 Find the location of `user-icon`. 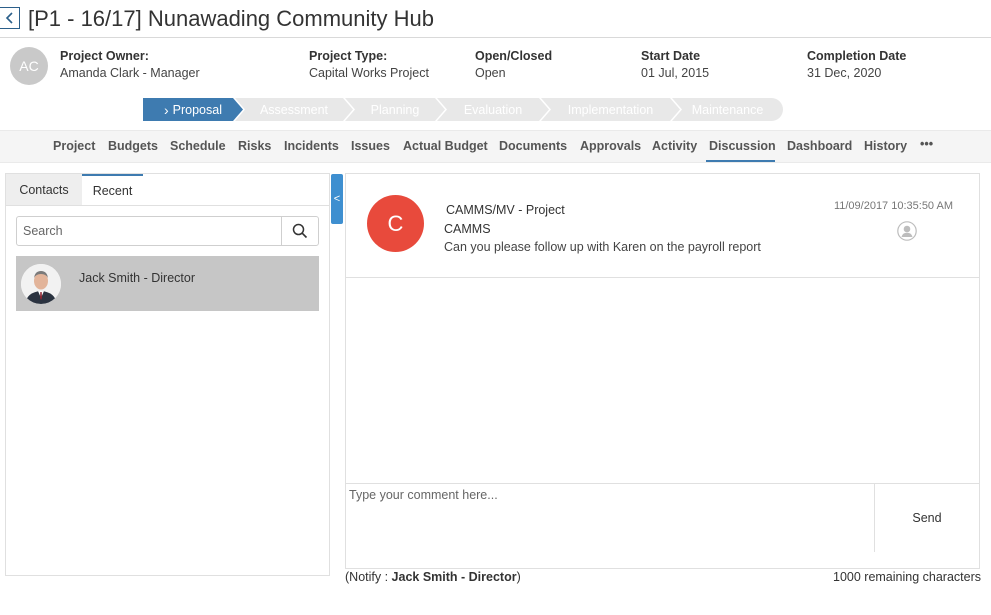

user-icon is located at coordinates (907, 231).